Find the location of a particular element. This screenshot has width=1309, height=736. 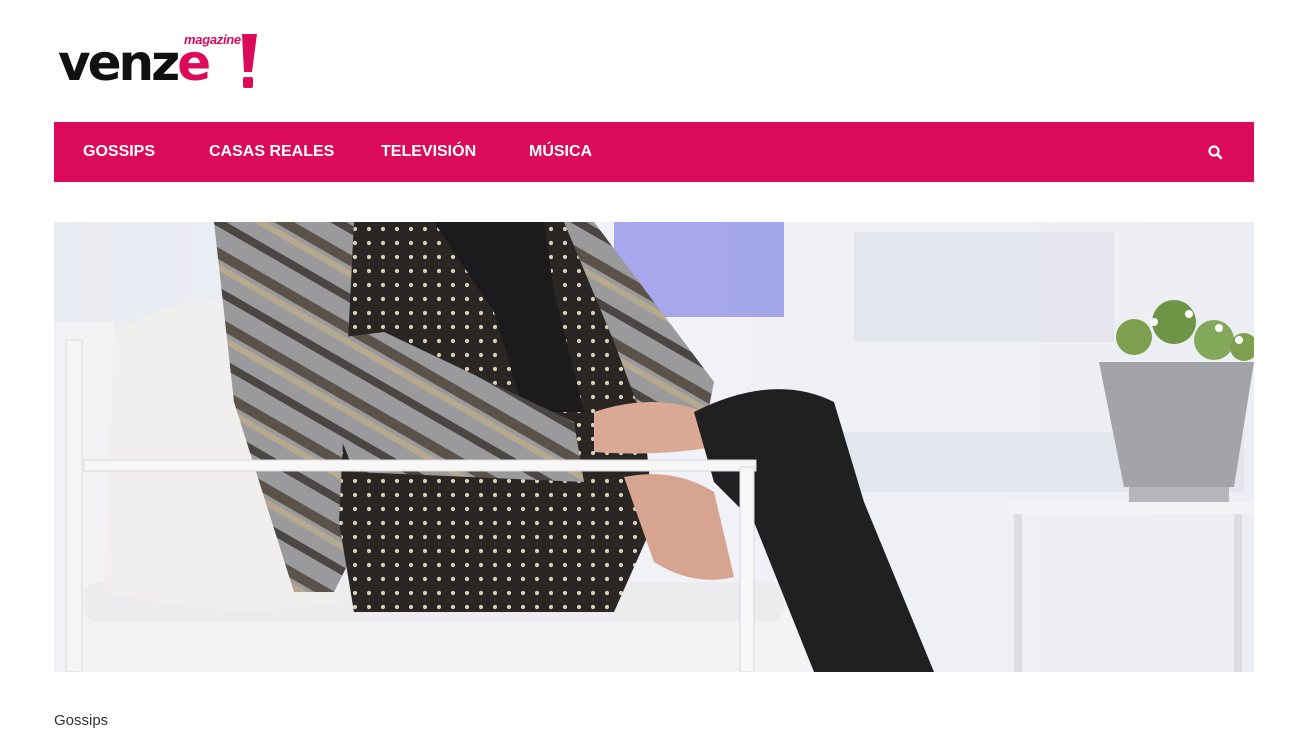

main-navigation: GOSSIPS CASAS REALES TELEVISIÓN MÚSICA is located at coordinates (654, 152).